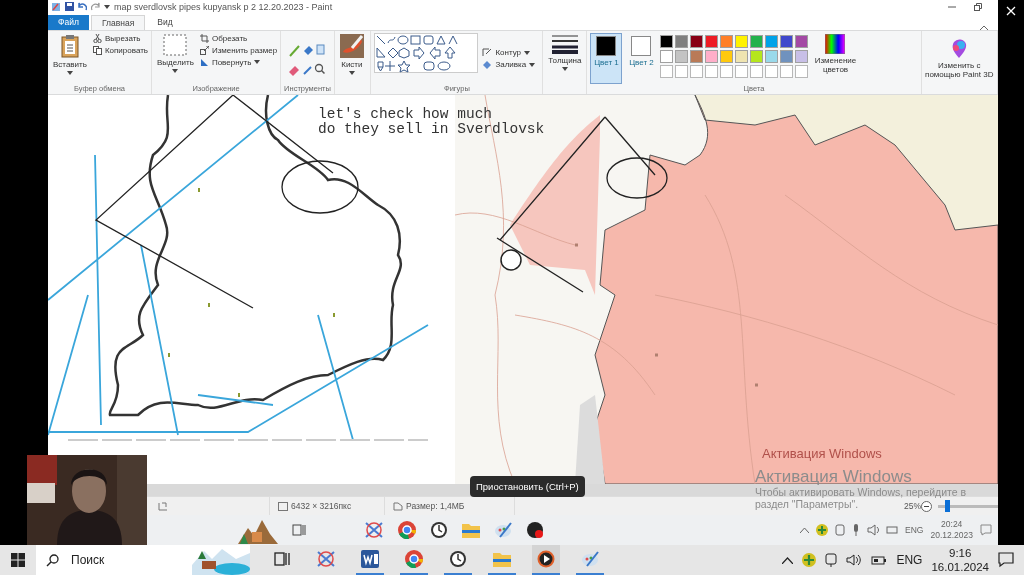 The image size is (1024, 575). Describe the element at coordinates (527, 486) in the screenshot. I see `tooltip: Приостановить (Ctrl+P)` at that location.